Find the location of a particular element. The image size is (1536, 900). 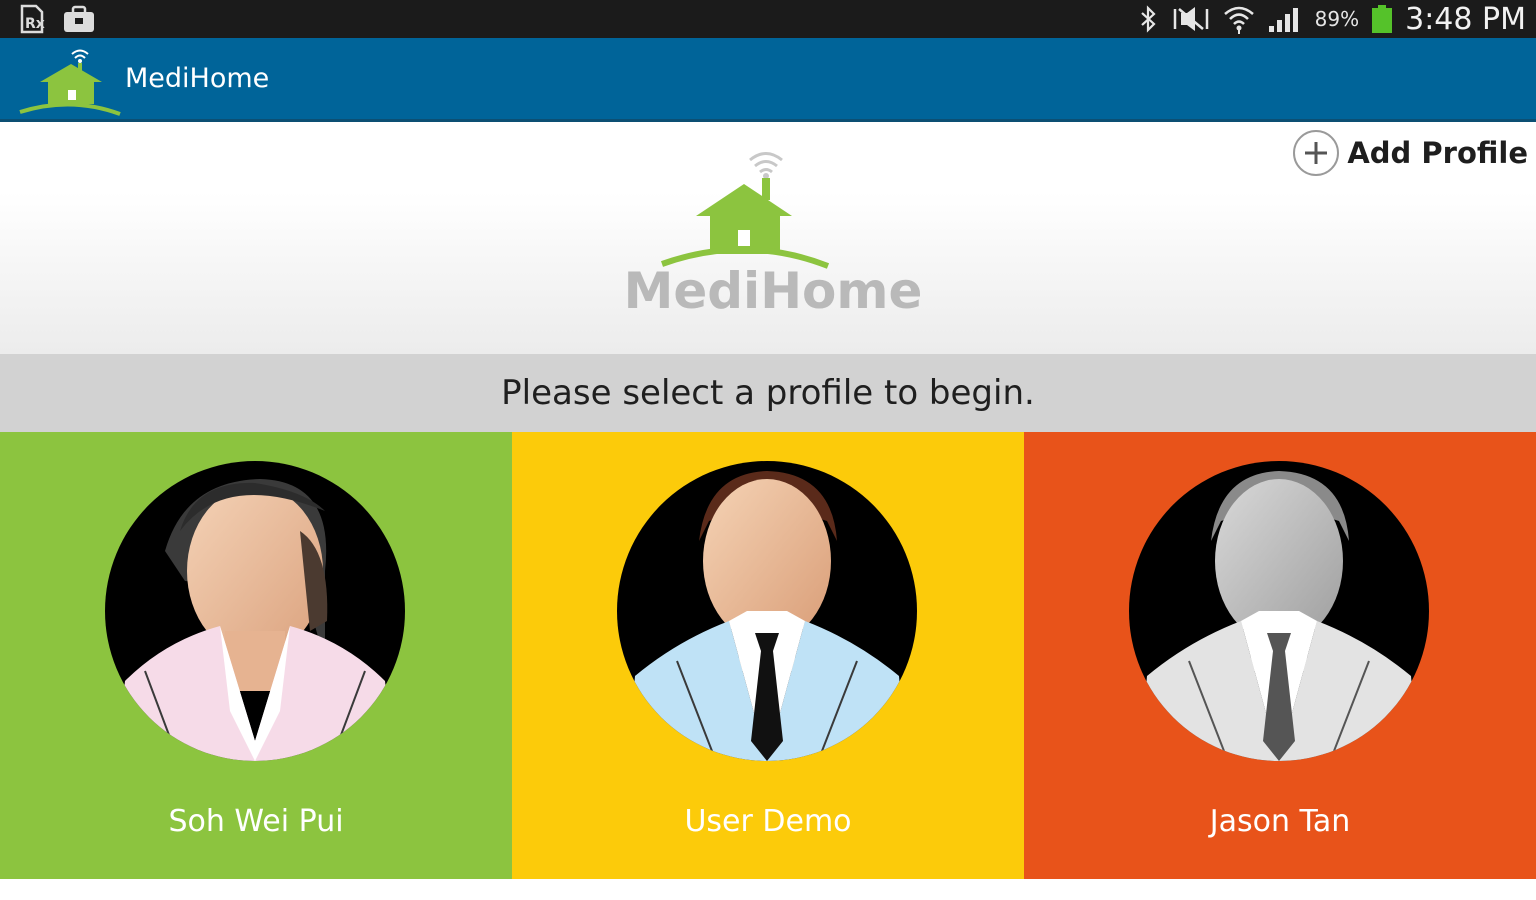

prompt-text: Please select a profile to begin. is located at coordinates (768, 393).